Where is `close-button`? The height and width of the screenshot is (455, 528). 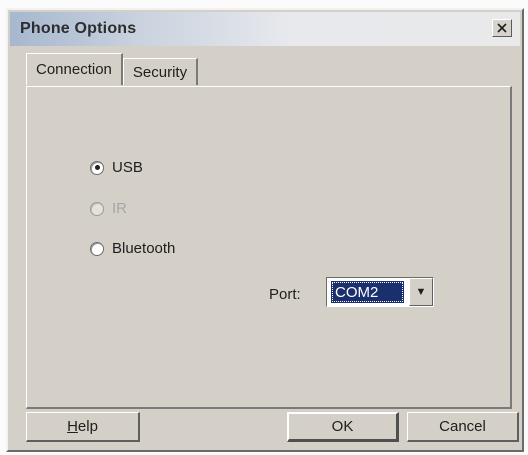
close-button is located at coordinates (502, 28).